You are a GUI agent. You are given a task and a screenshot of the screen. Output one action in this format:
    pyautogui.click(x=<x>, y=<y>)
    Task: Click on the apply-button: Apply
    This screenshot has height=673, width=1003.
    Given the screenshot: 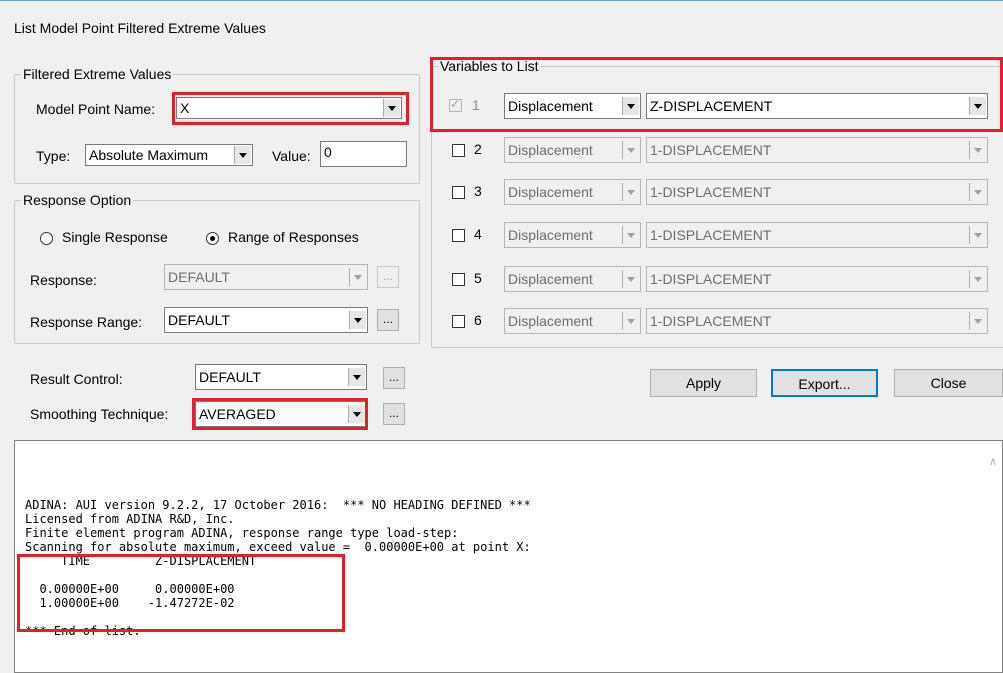 What is the action you would take?
    pyautogui.click(x=703, y=383)
    